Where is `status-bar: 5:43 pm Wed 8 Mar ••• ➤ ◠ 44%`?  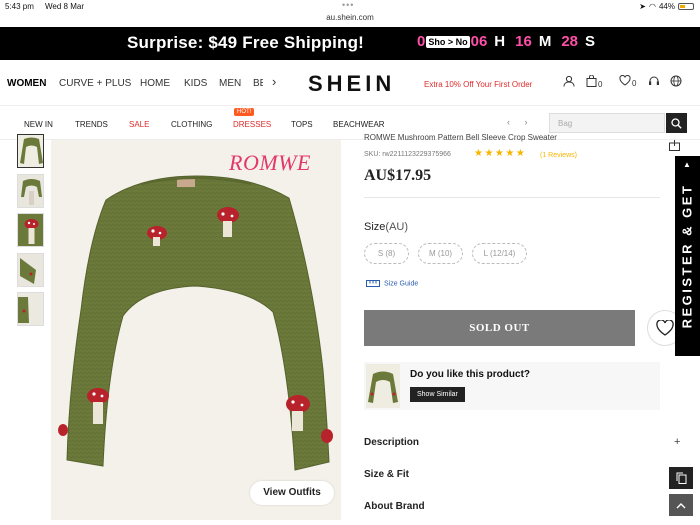 status-bar: 5:43 pm Wed 8 Mar ••• ➤ ◠ 44% is located at coordinates (350, 7).